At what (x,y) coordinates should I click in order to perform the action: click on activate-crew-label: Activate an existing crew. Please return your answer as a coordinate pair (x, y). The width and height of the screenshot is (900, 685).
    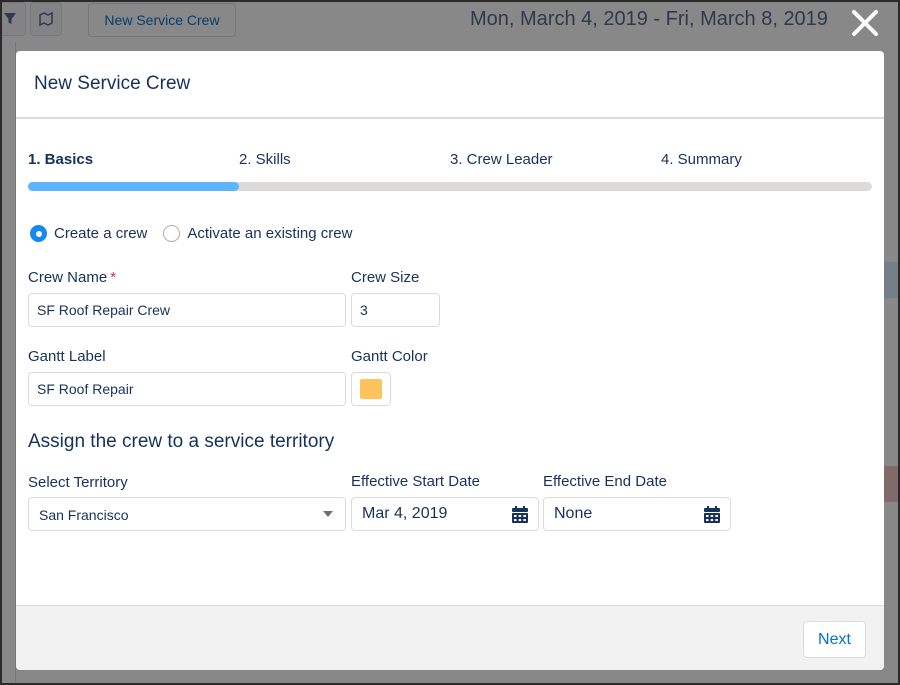
    Looking at the image, I should click on (269, 233).